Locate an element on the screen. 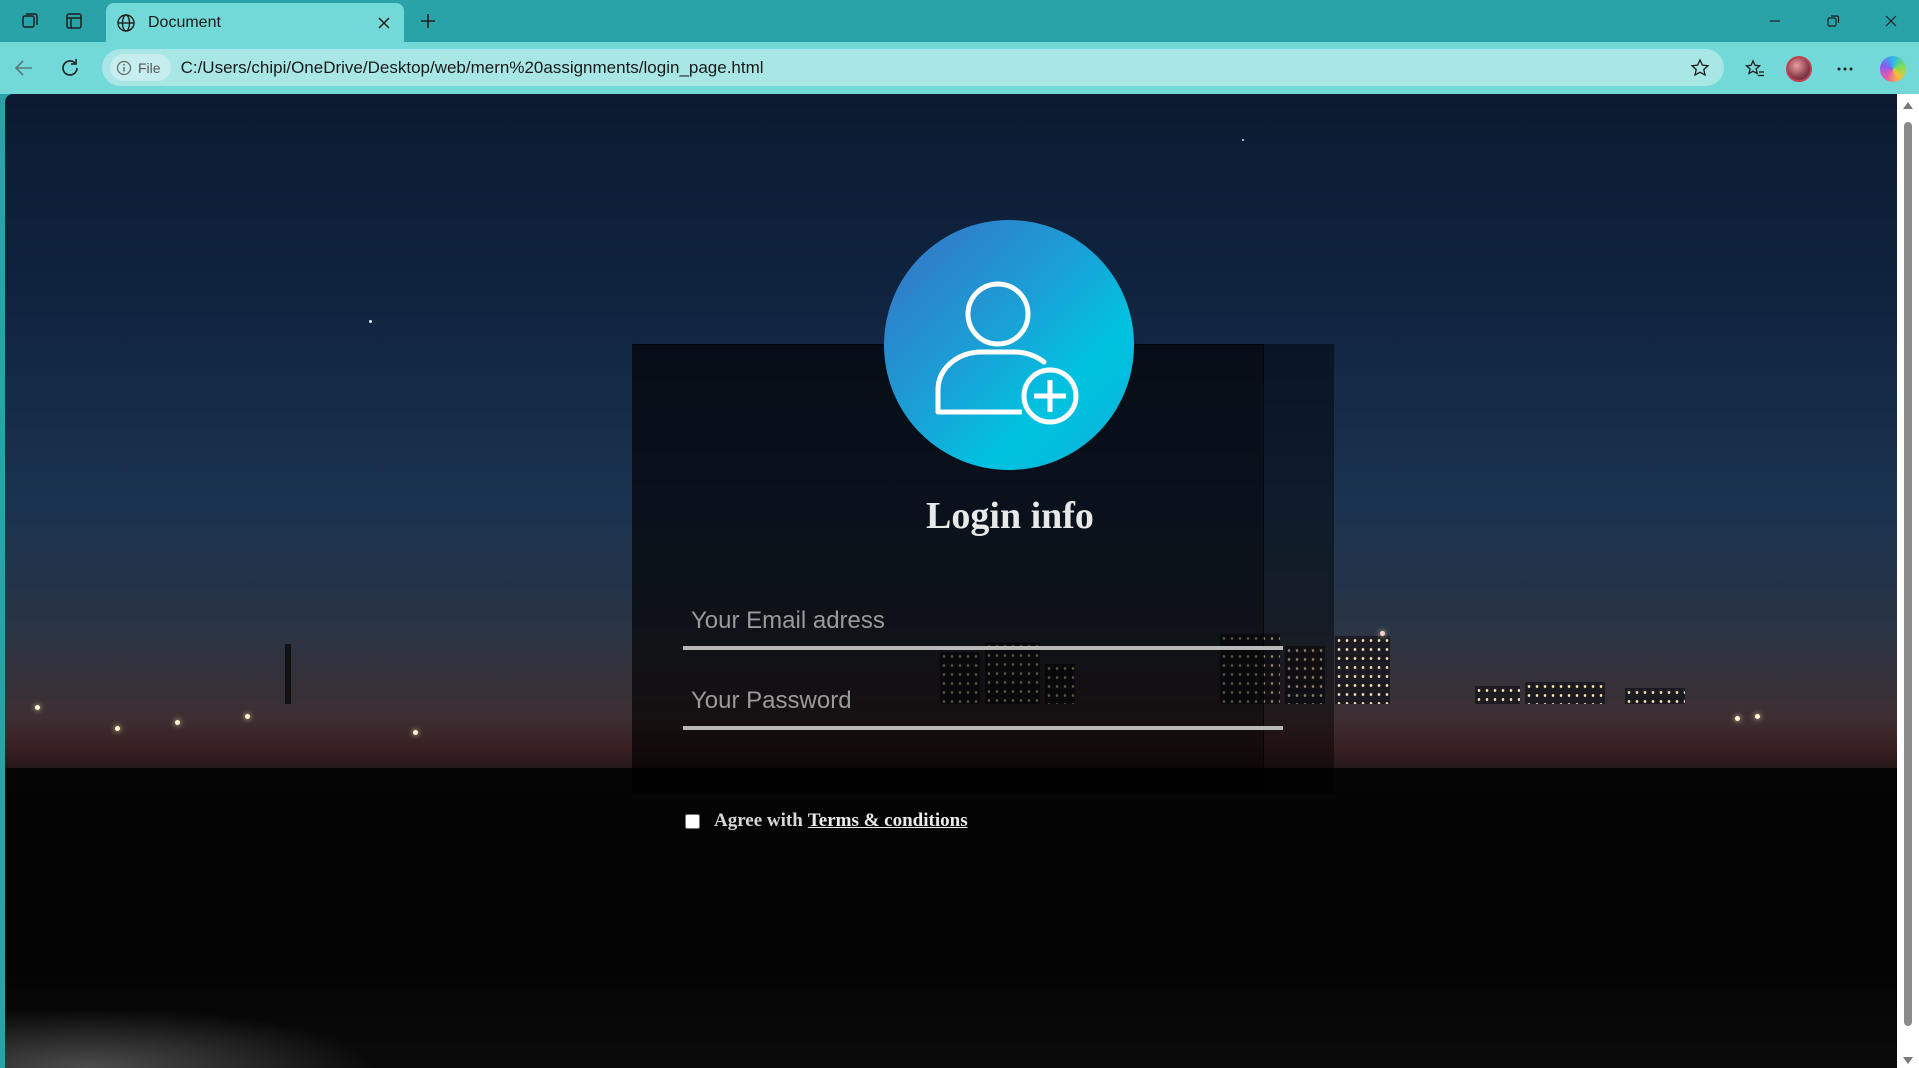 This screenshot has height=1068, width=1919. favorite-button is located at coordinates (1700, 68).